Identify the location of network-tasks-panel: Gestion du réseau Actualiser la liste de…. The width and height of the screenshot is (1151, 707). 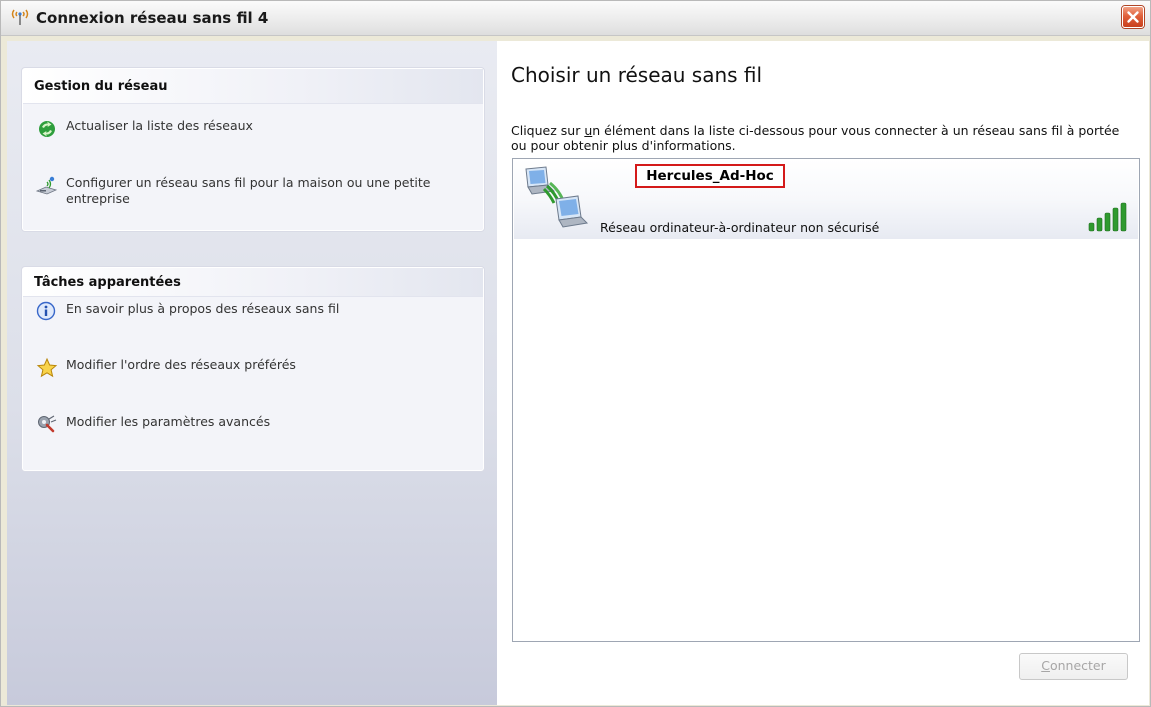
(253, 149).